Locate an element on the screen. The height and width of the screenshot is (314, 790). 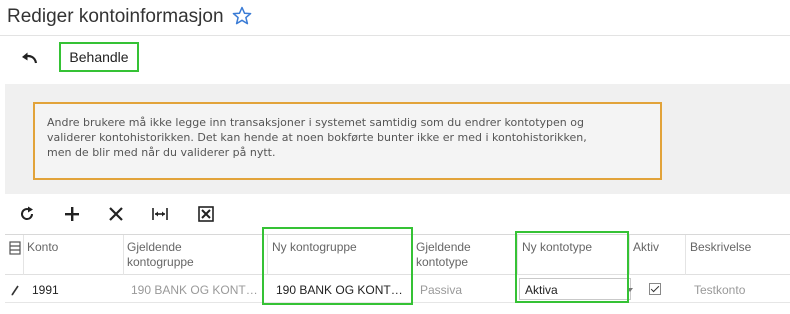
grid-toolbar is located at coordinates (397, 214).